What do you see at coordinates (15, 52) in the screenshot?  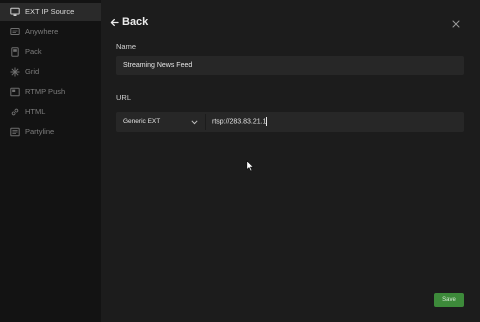 I see `pack-icon` at bounding box center [15, 52].